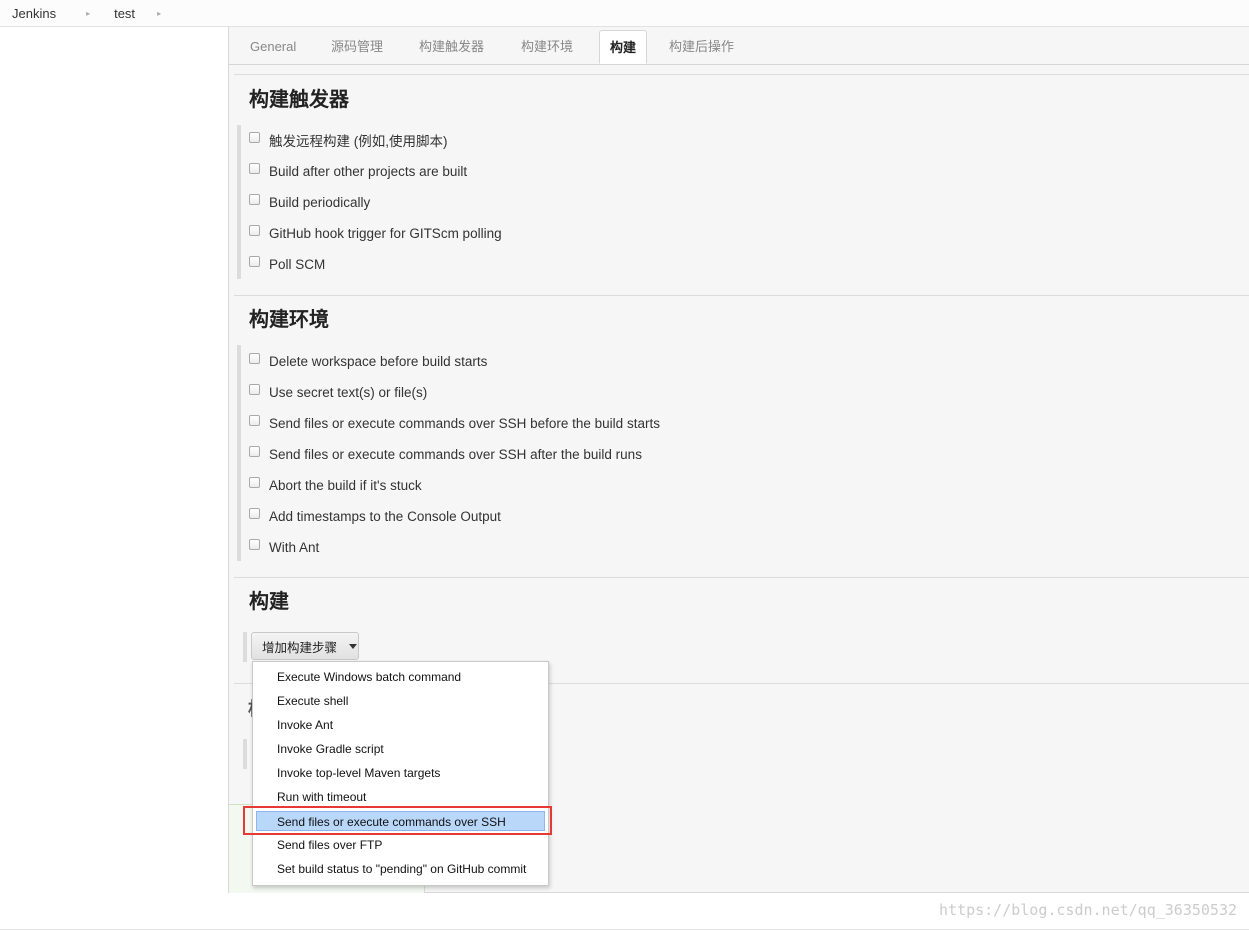 The image size is (1249, 931). What do you see at coordinates (400, 749) in the screenshot?
I see `menu-item-invoke-gradle: Invoke Gradle script` at bounding box center [400, 749].